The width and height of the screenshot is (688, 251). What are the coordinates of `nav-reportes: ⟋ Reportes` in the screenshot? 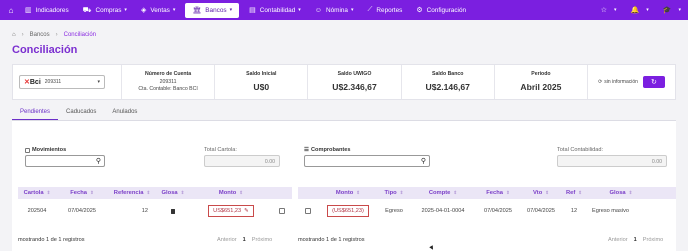 It's located at (385, 10).